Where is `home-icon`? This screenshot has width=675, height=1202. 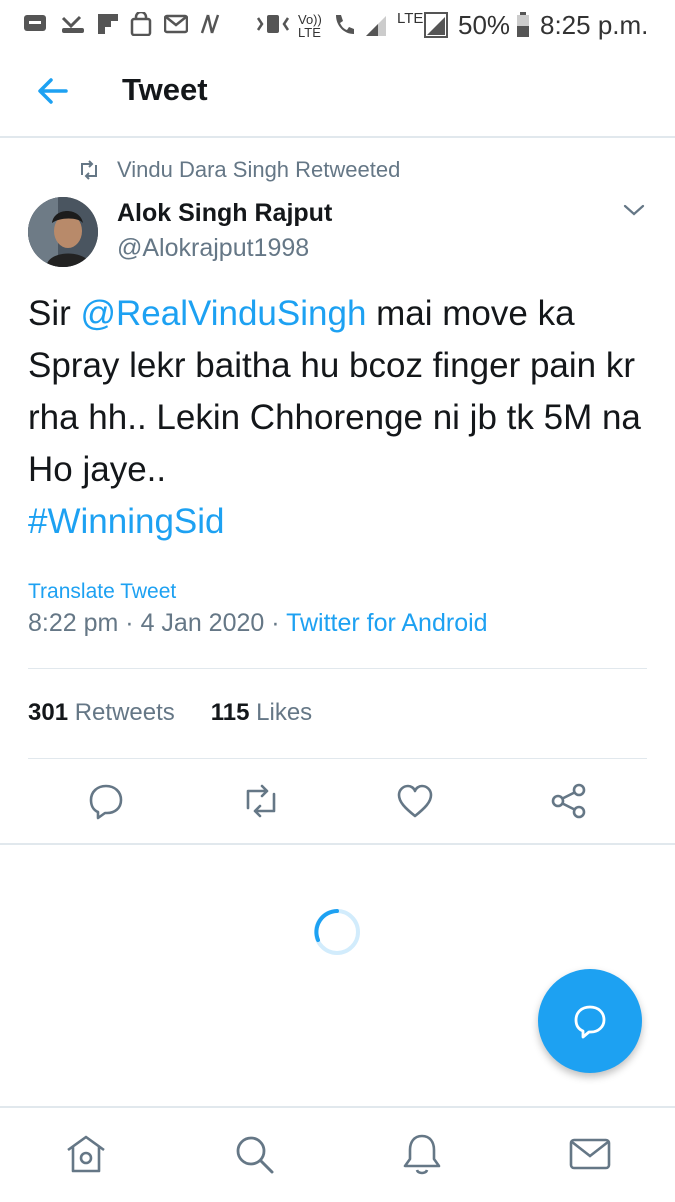
home-icon is located at coordinates (86, 1154).